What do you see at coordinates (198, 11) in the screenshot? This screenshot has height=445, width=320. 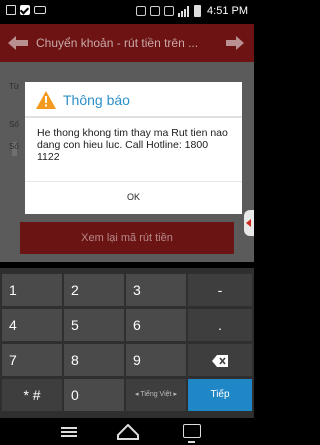 I see `battery-icon` at bounding box center [198, 11].